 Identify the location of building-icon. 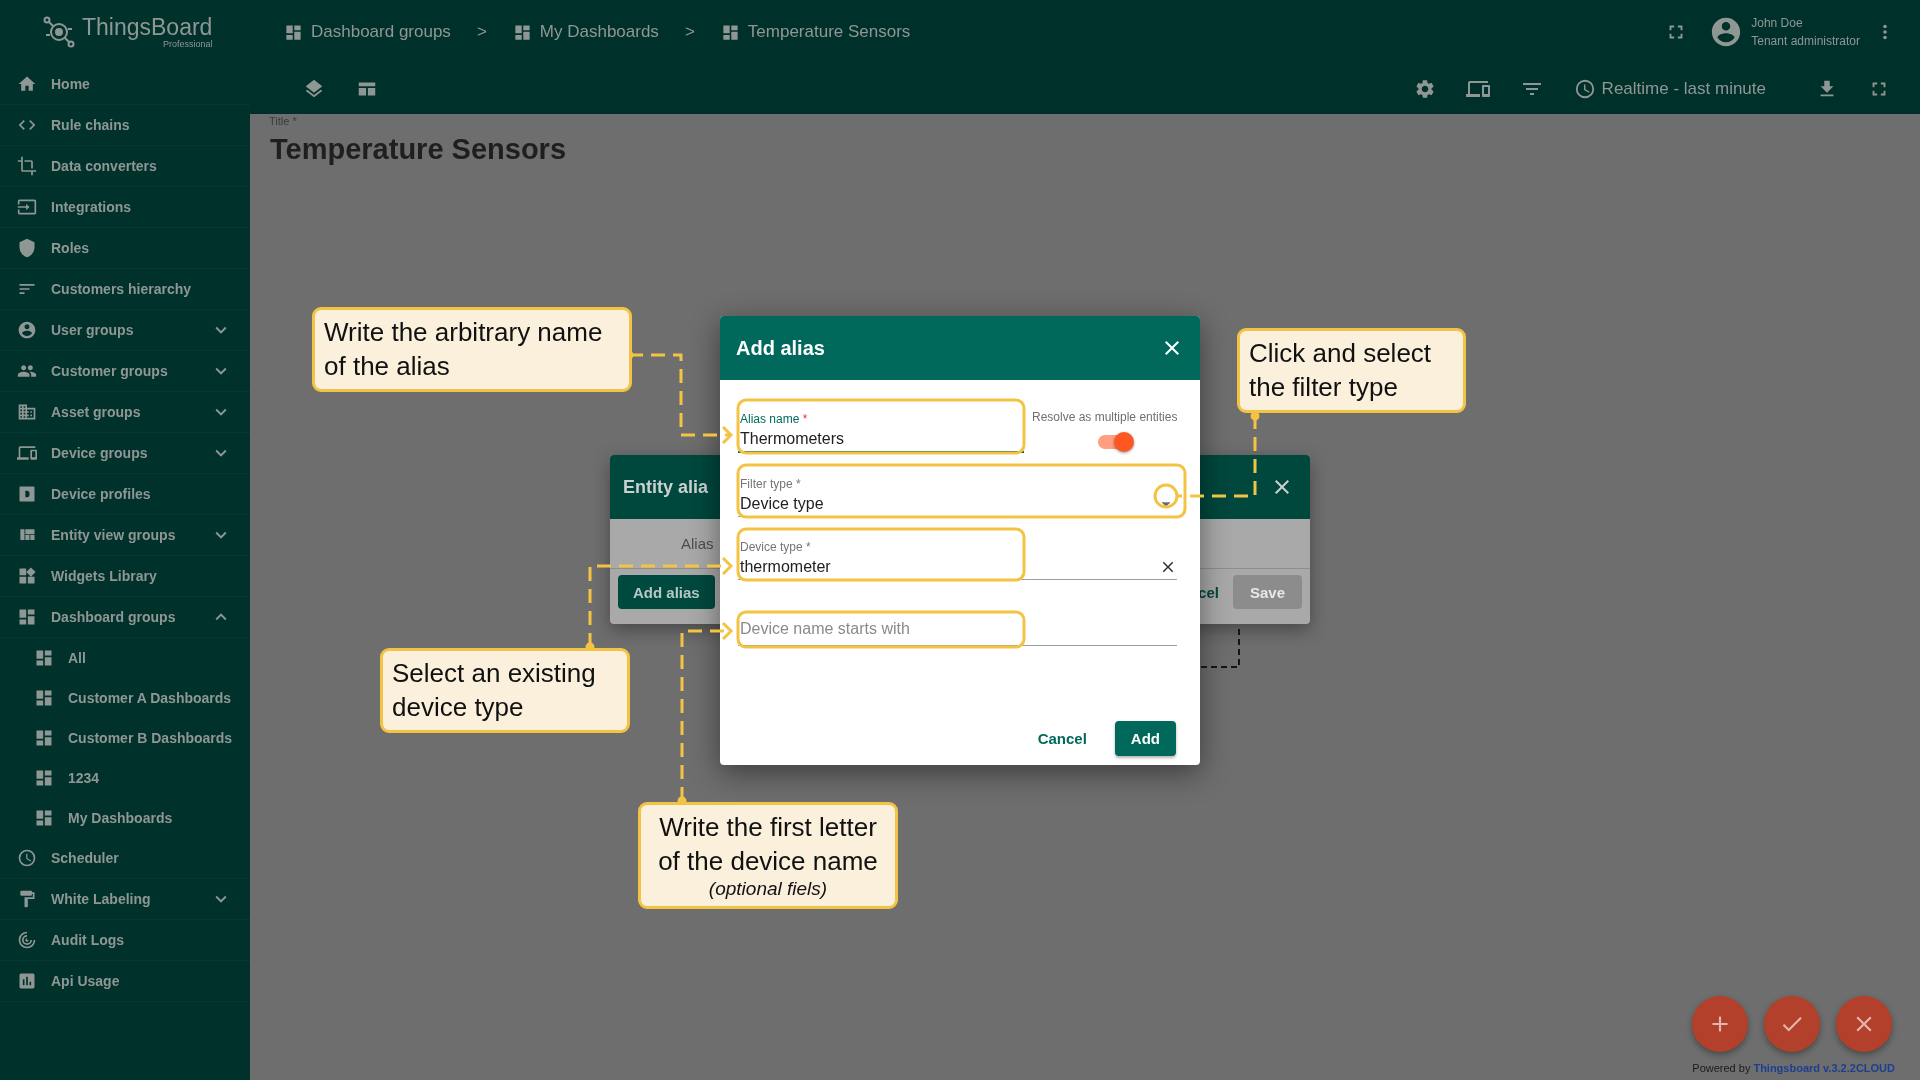
(27, 412).